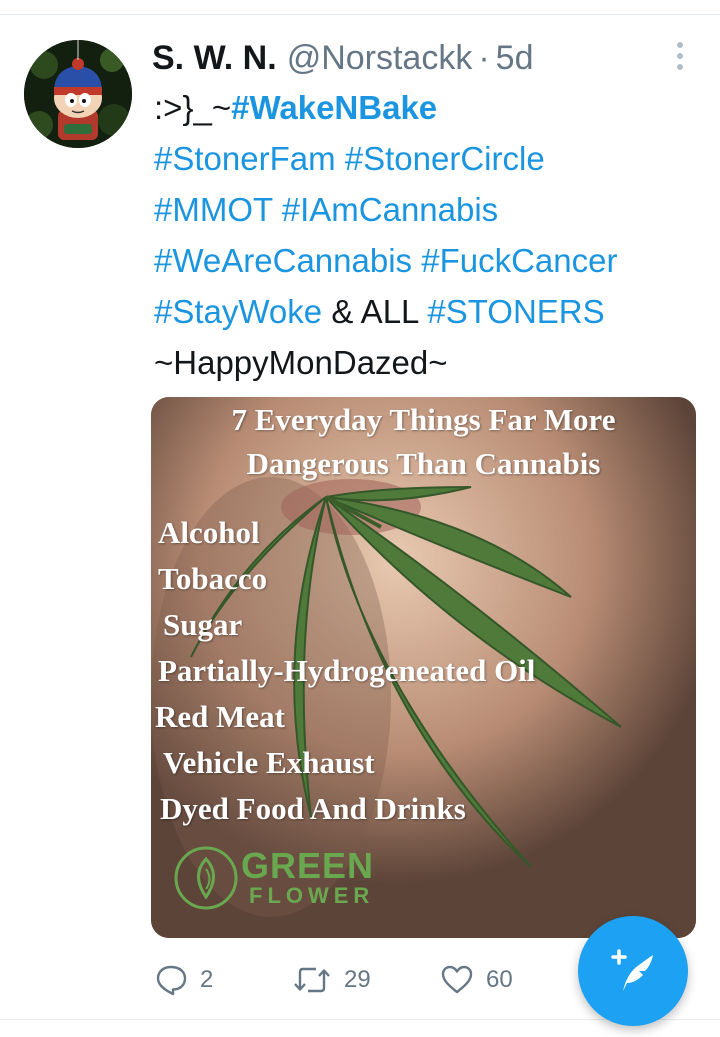 The height and width of the screenshot is (1037, 720). What do you see at coordinates (207, 979) in the screenshot?
I see `reply-count: 2` at bounding box center [207, 979].